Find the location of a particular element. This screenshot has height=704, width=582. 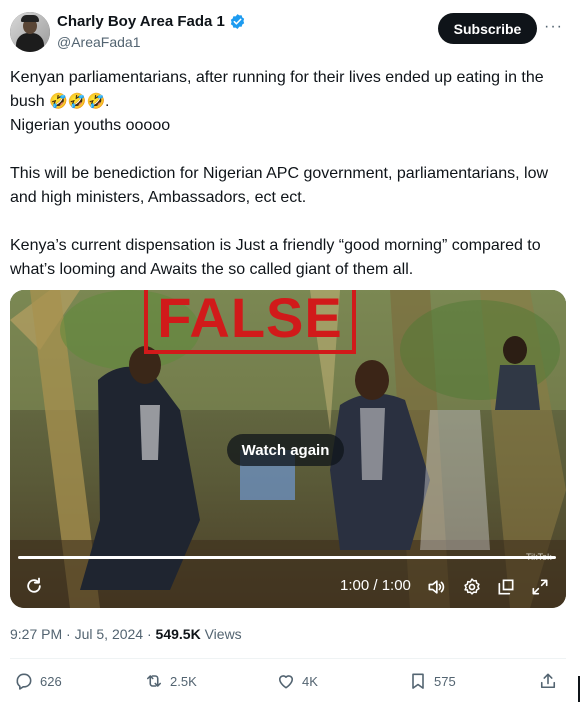

share-button is located at coordinates (551, 681).